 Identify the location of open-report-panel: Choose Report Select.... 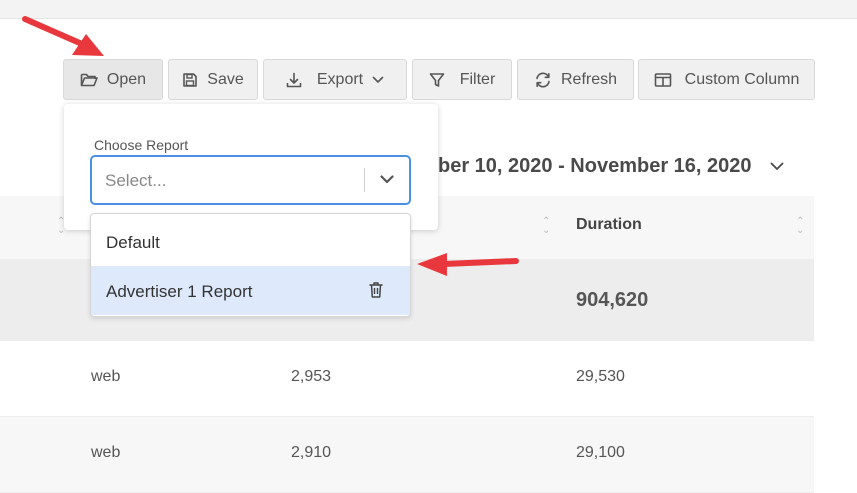
(251, 167).